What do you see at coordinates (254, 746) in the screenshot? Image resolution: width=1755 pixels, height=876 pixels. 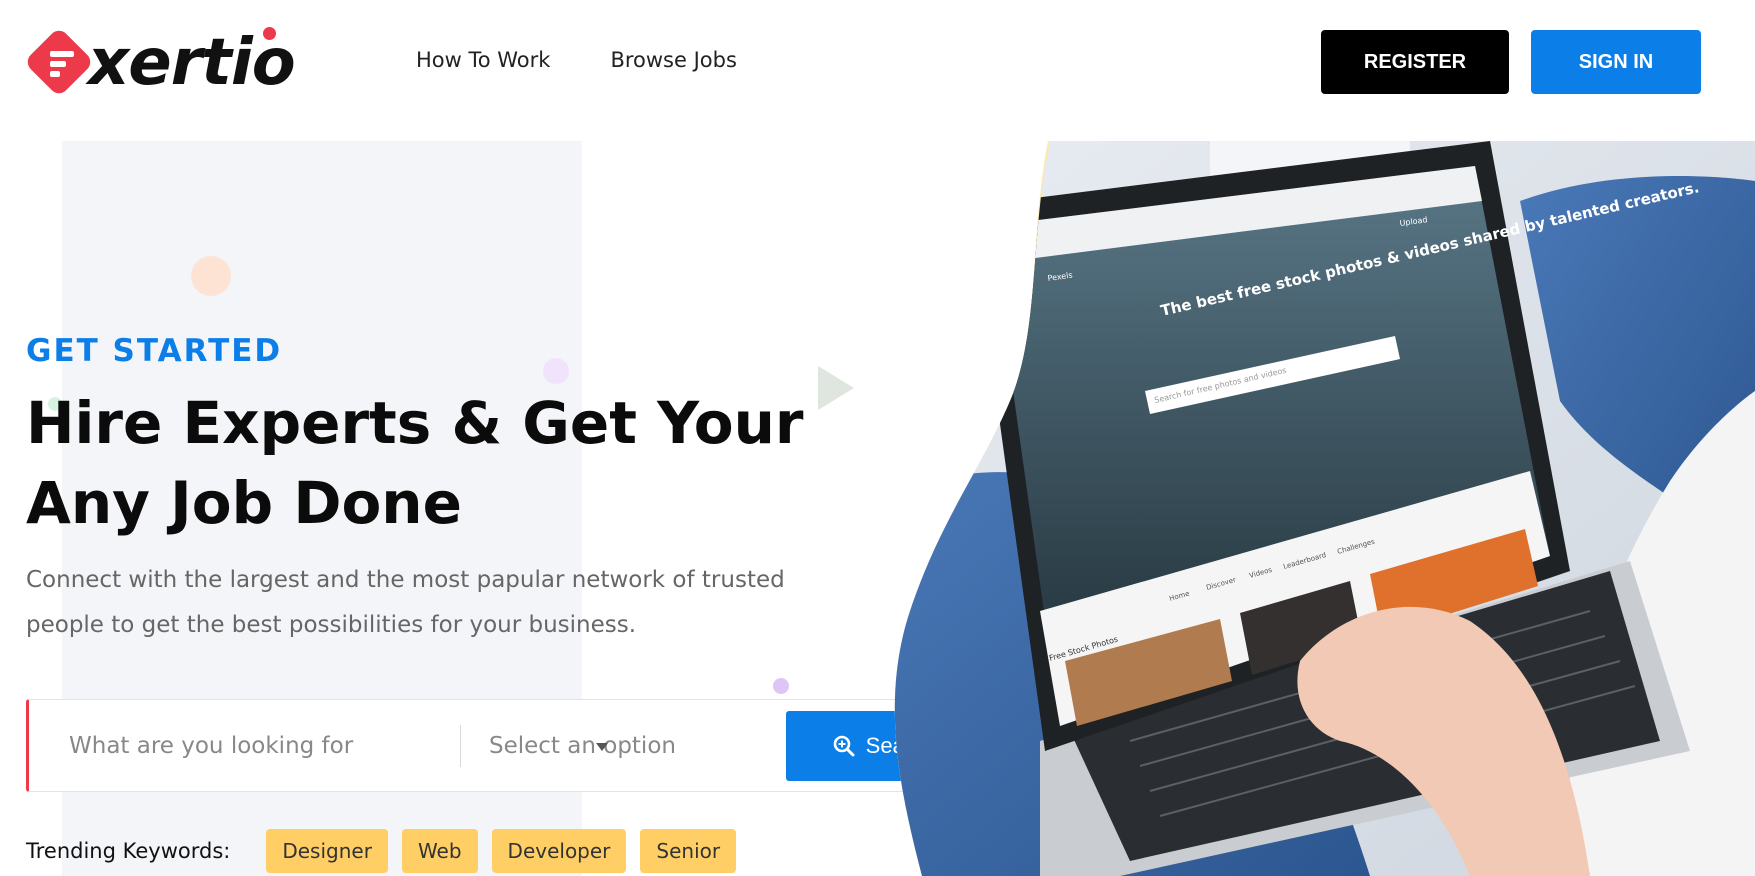 I see `search-input` at bounding box center [254, 746].